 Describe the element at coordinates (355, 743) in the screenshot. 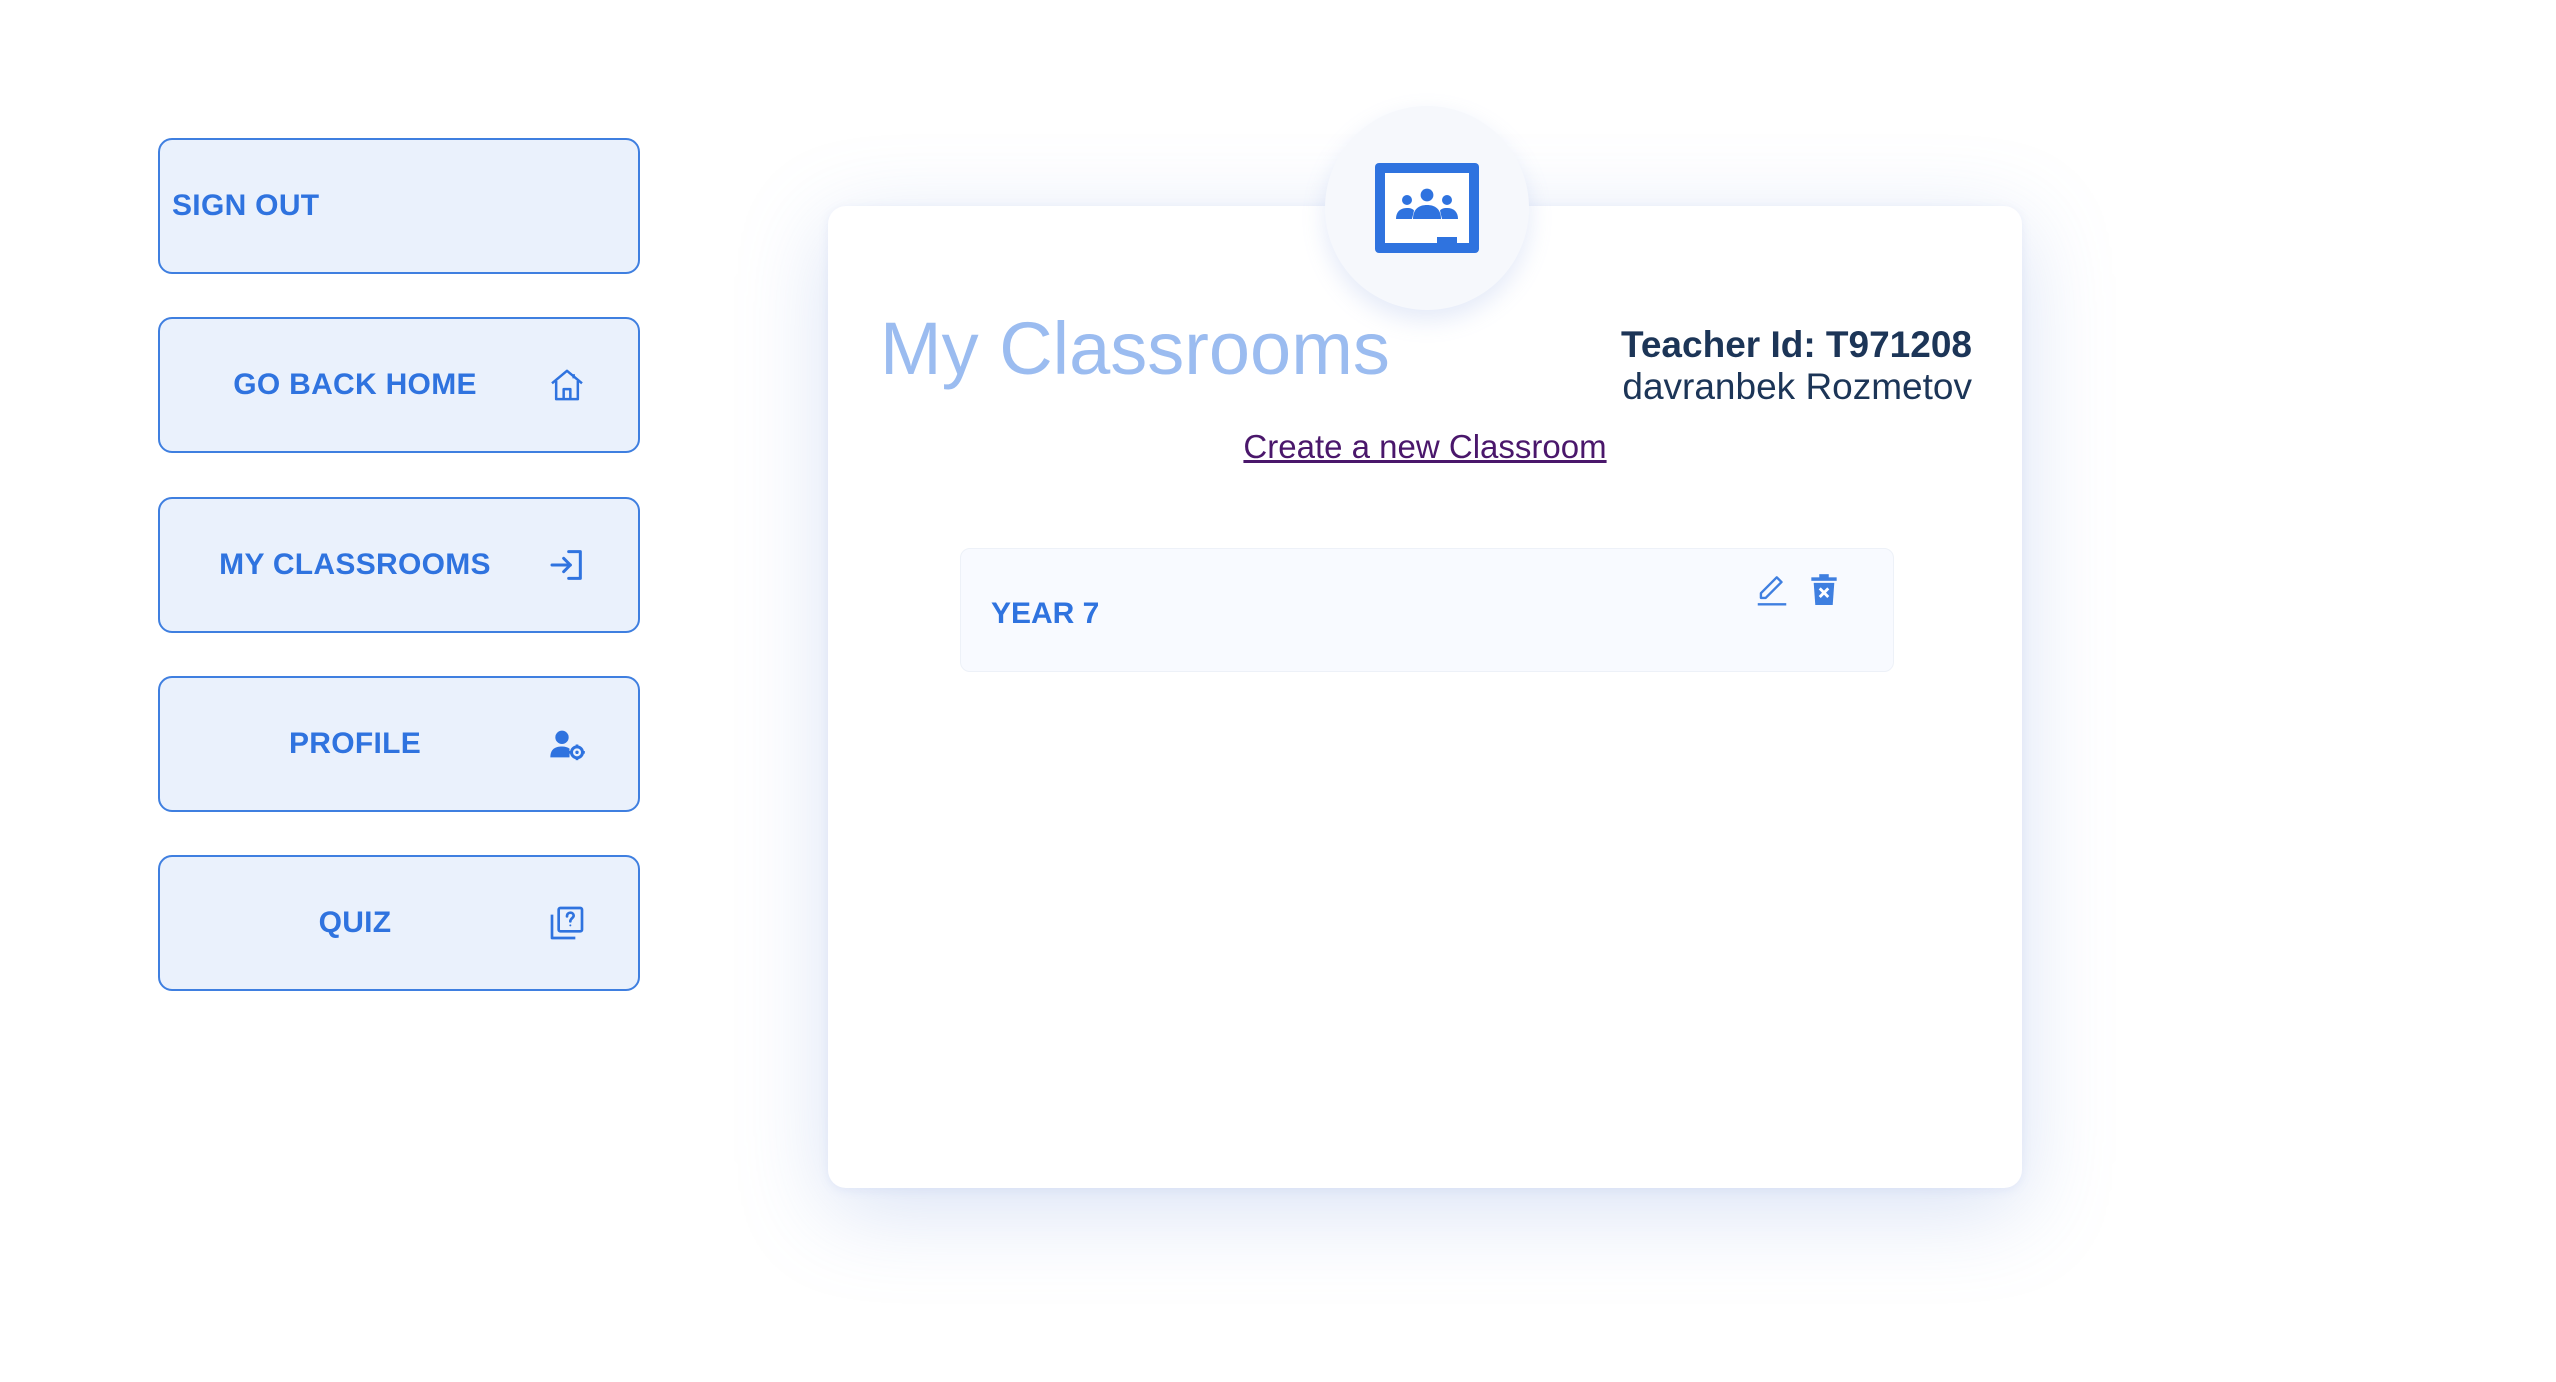

I see `profile-label: PROFILE` at that location.